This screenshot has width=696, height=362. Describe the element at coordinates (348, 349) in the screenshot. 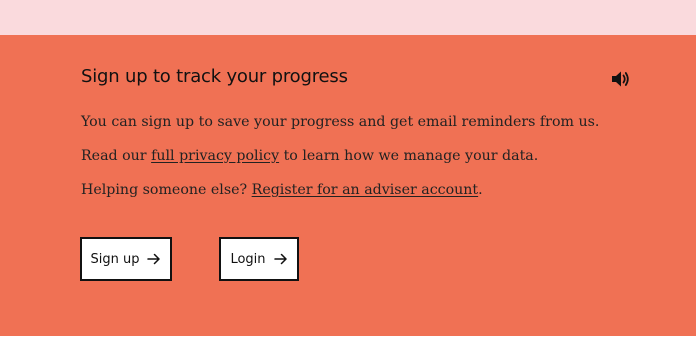

I see `bottom-strip` at that location.